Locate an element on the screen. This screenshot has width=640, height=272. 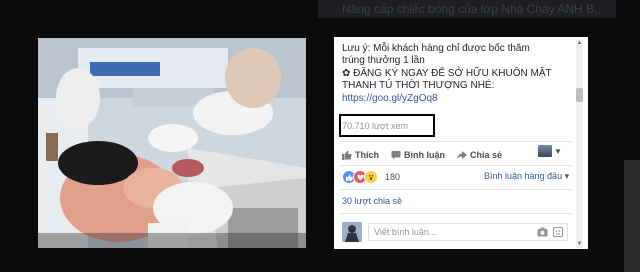
caption-line: Lưu ý: Mỗi khách hàng chỉ được bốc thăm is located at coordinates (436, 48).